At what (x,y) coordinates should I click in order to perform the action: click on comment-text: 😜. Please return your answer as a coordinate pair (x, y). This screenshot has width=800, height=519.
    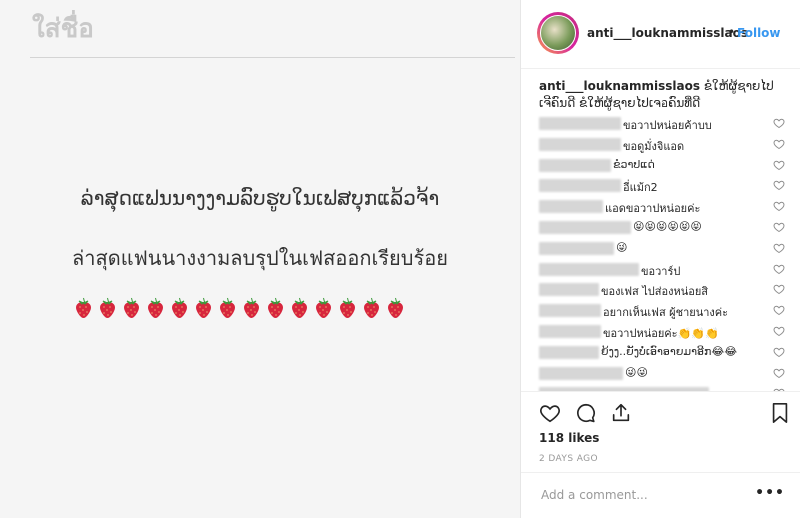
    Looking at the image, I should click on (622, 247).